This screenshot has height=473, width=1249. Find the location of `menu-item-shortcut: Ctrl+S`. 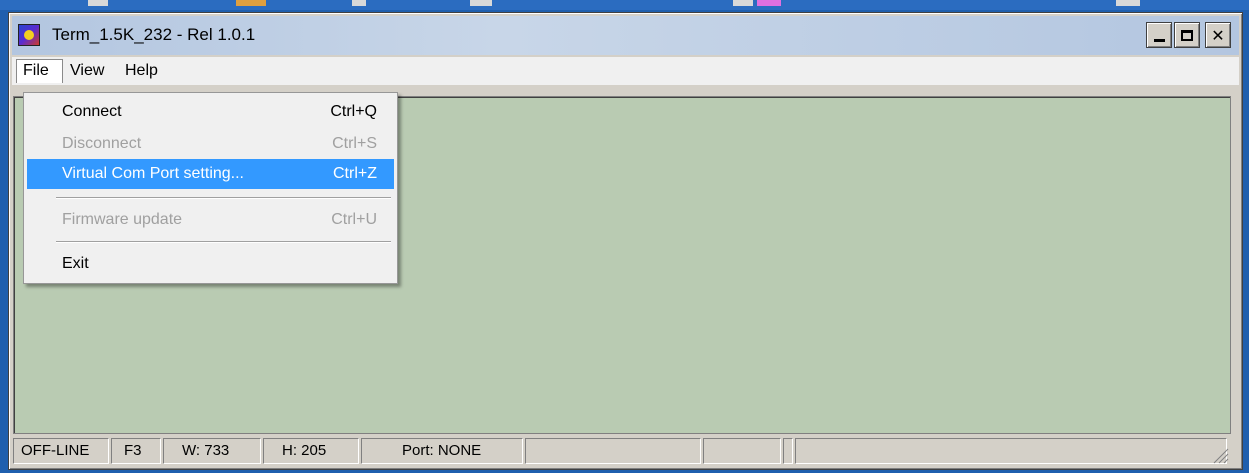

menu-item-shortcut: Ctrl+S is located at coordinates (354, 143).